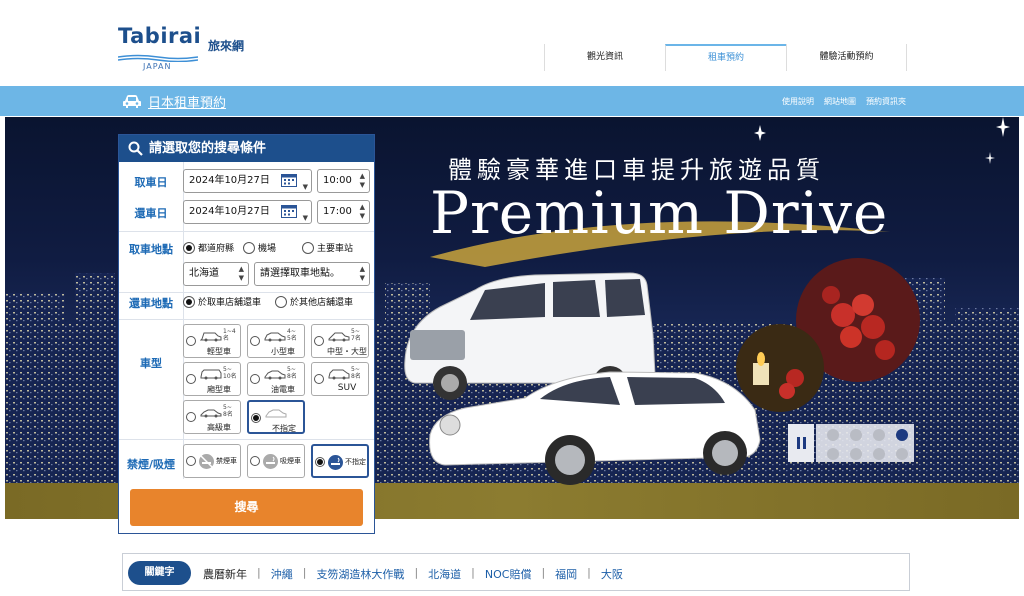 The width and height of the screenshot is (1024, 596). Describe the element at coordinates (208, 247) in the screenshot. I see `radio-prefecture: 都道府縣` at that location.